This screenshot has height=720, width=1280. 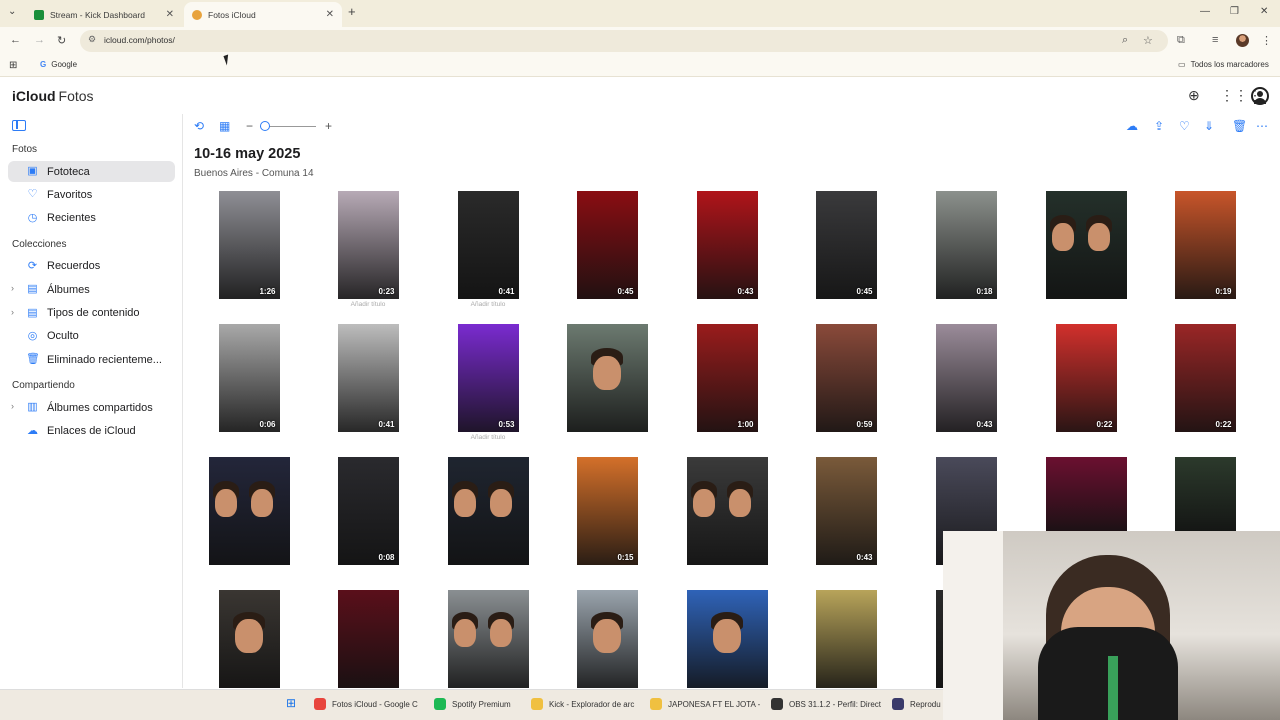 I want to click on share-icon: ⇪, so click(x=1159, y=126).